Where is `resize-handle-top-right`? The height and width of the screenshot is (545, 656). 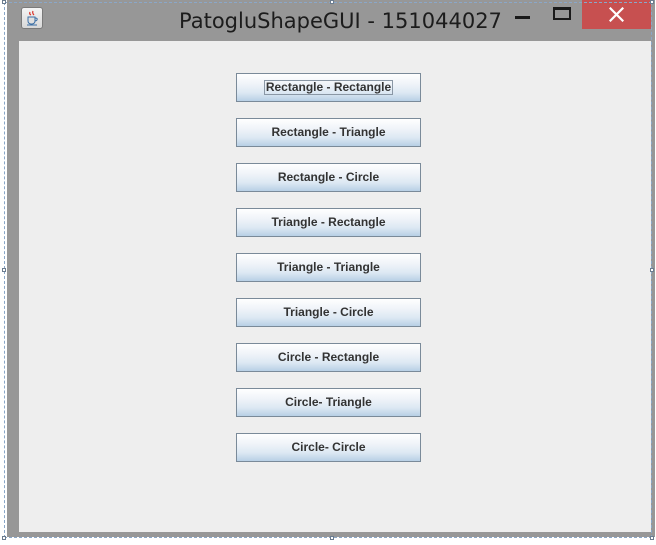 resize-handle-top-right is located at coordinates (652, 2).